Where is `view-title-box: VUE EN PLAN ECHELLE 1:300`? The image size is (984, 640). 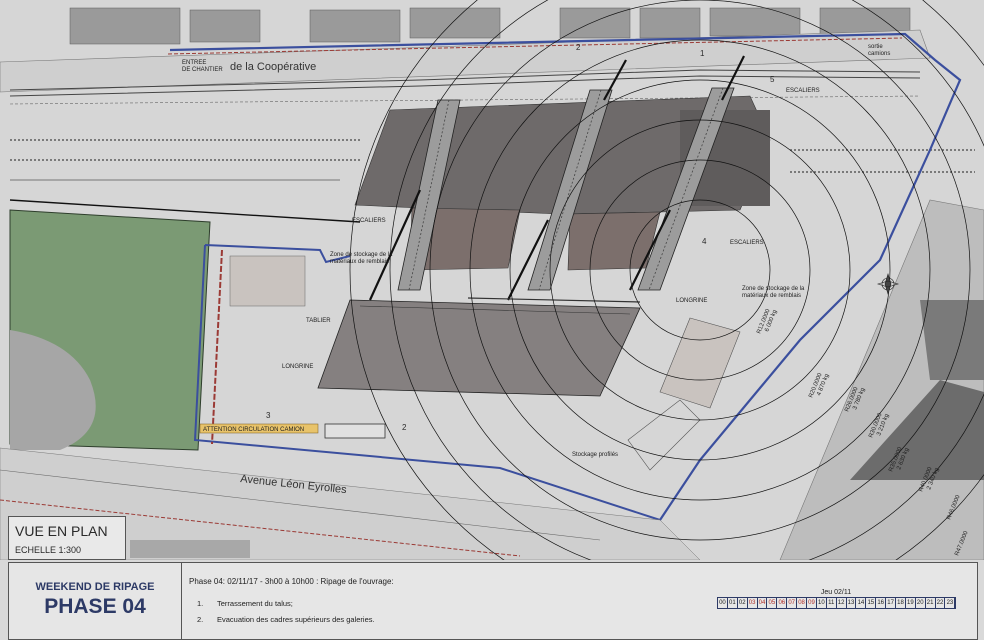
view-title-box: VUE EN PLAN ECHELLE 1:300 is located at coordinates (67, 538).